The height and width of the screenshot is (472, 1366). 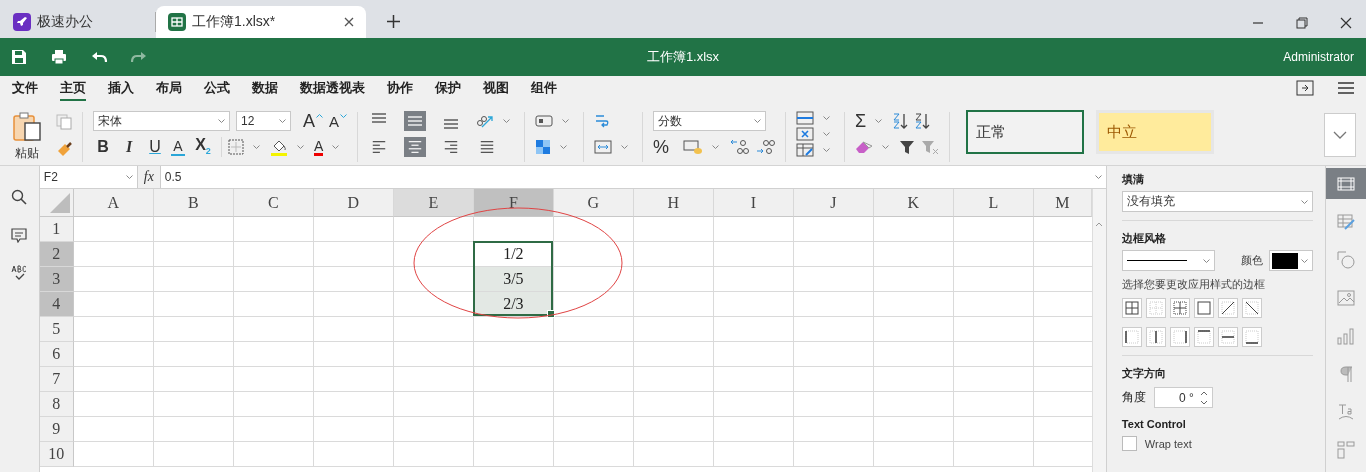 What do you see at coordinates (1346, 88) in the screenshot?
I see `menu-icon` at bounding box center [1346, 88].